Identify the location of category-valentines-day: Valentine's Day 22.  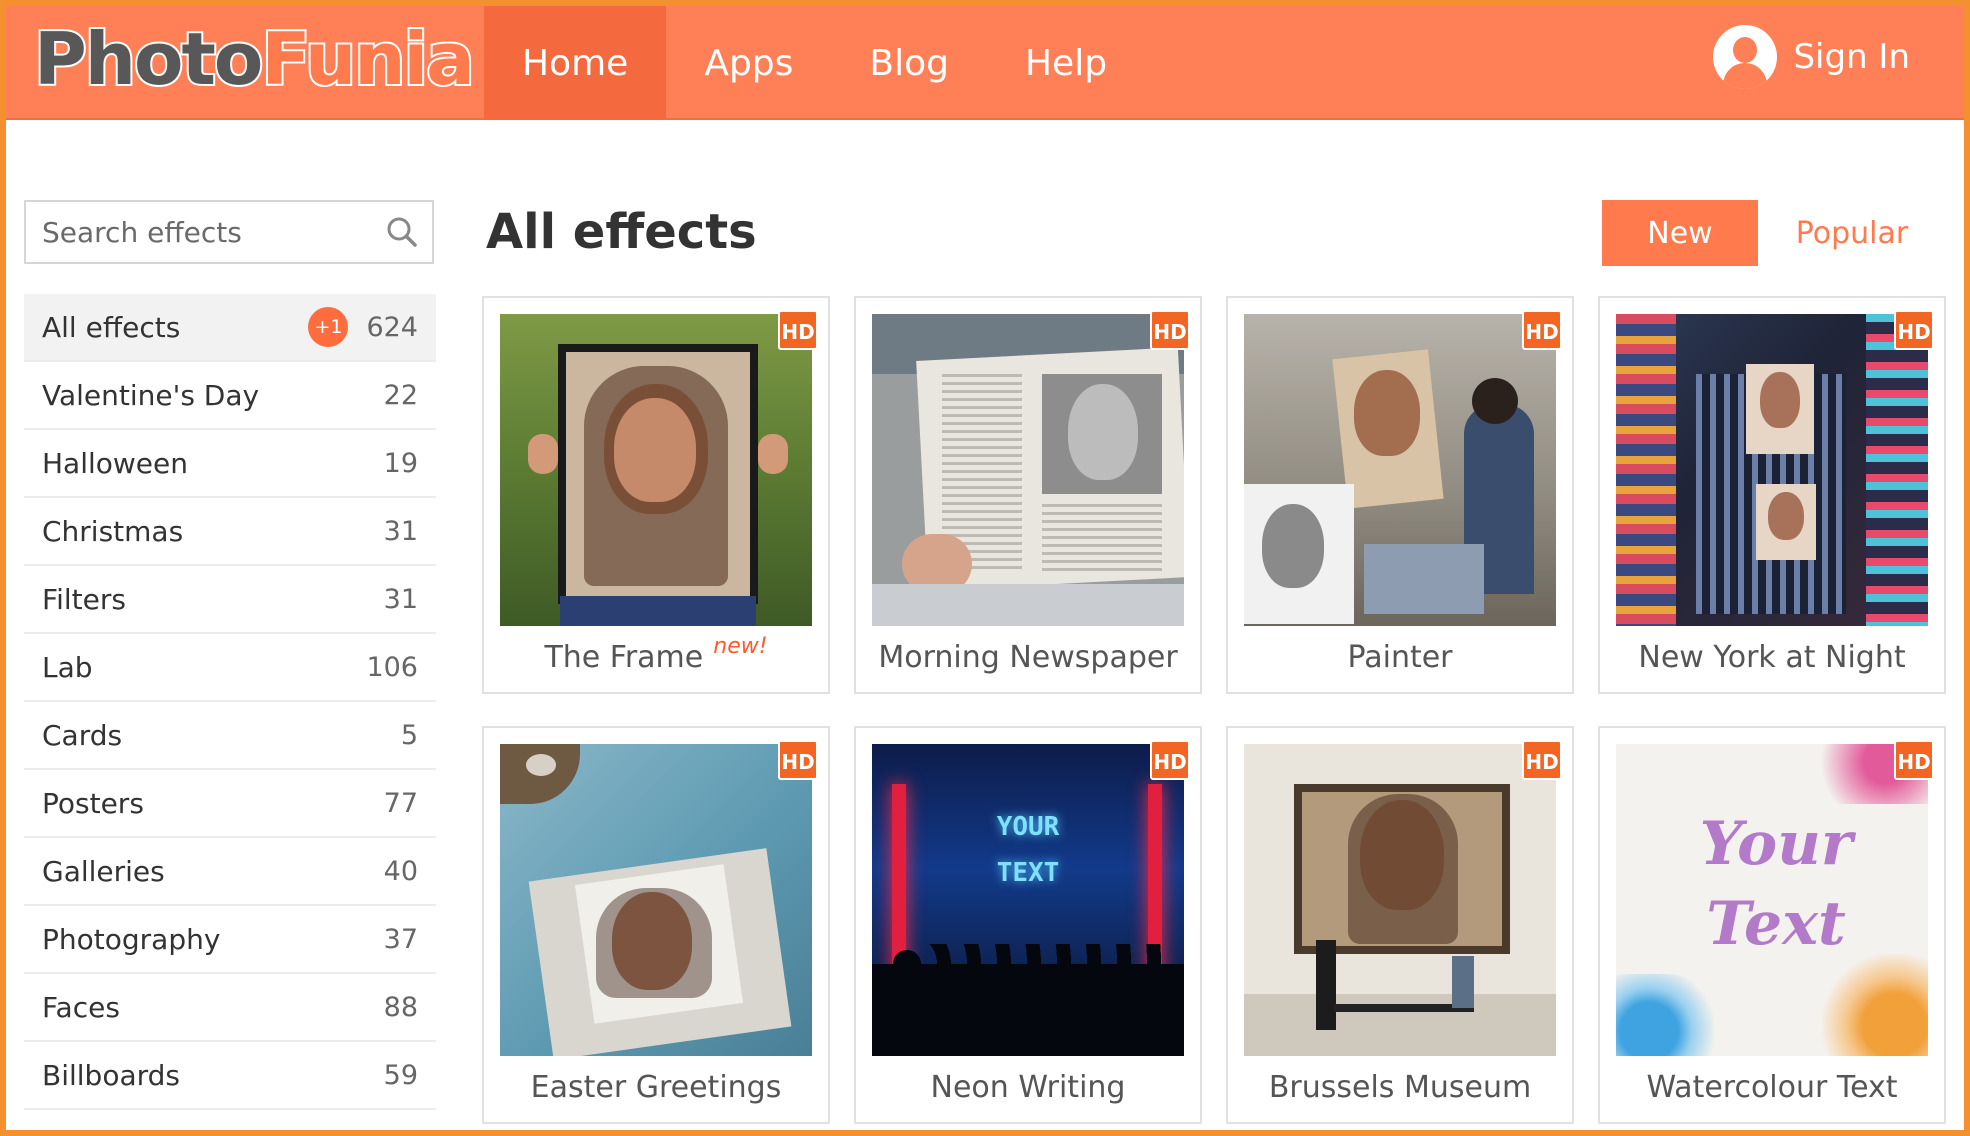
(230, 396).